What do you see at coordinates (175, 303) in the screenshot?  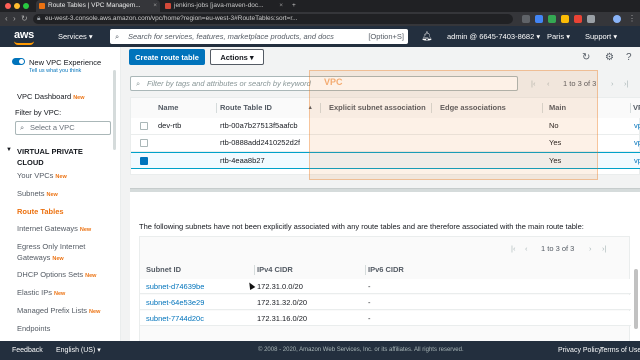 I see `cell-subnet-id-link: subnet-64e53e29` at bounding box center [175, 303].